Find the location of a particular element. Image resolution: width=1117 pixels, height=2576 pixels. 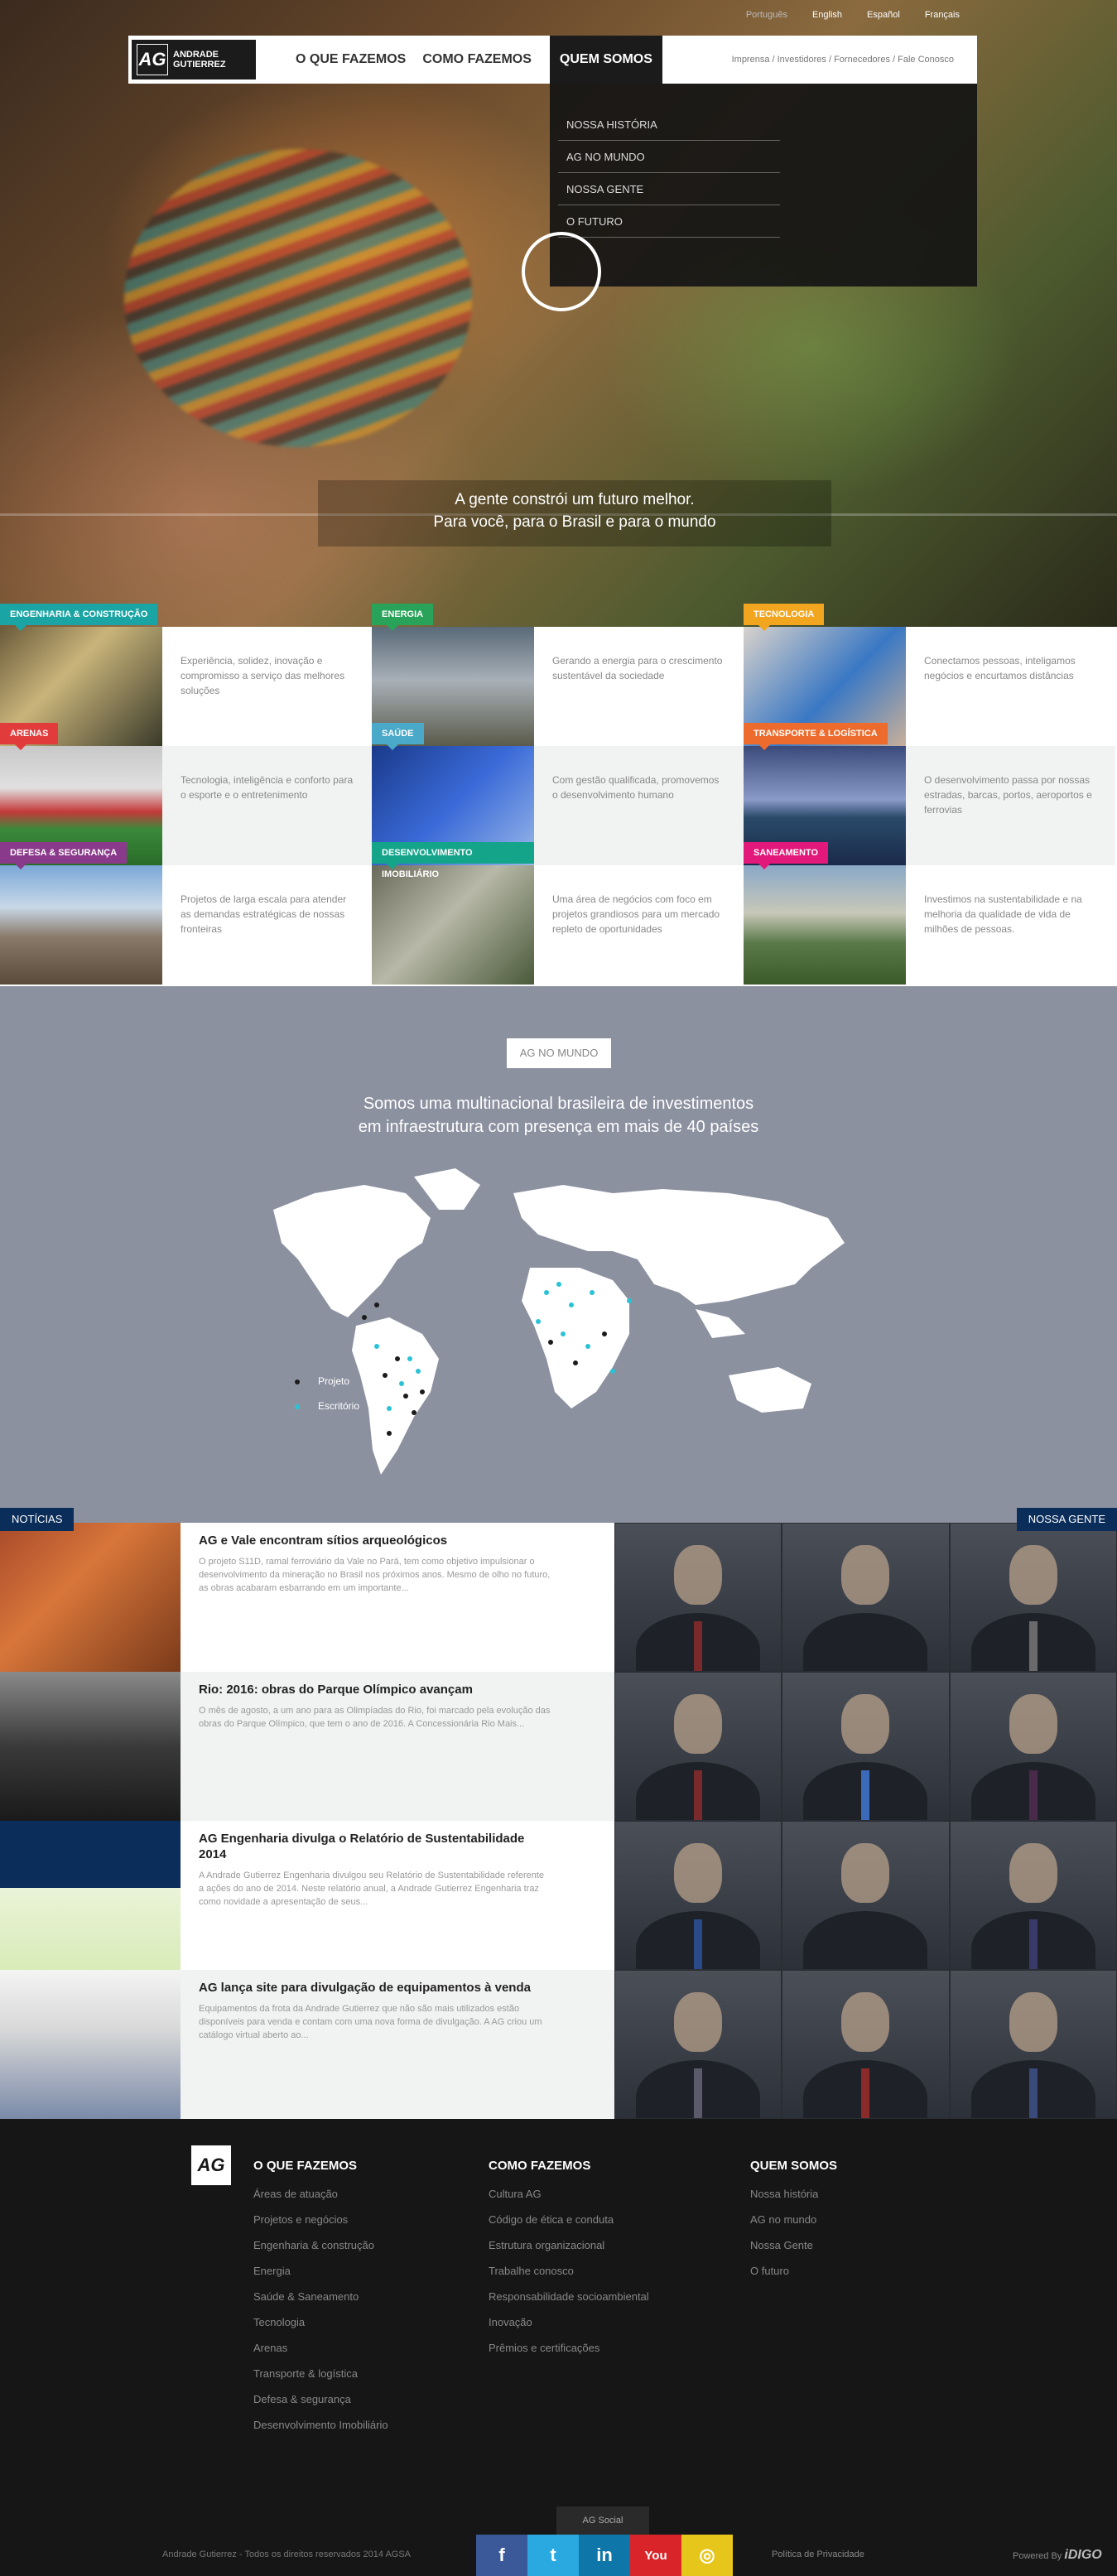

powered-by-brand: iDIGO is located at coordinates (1083, 2555).